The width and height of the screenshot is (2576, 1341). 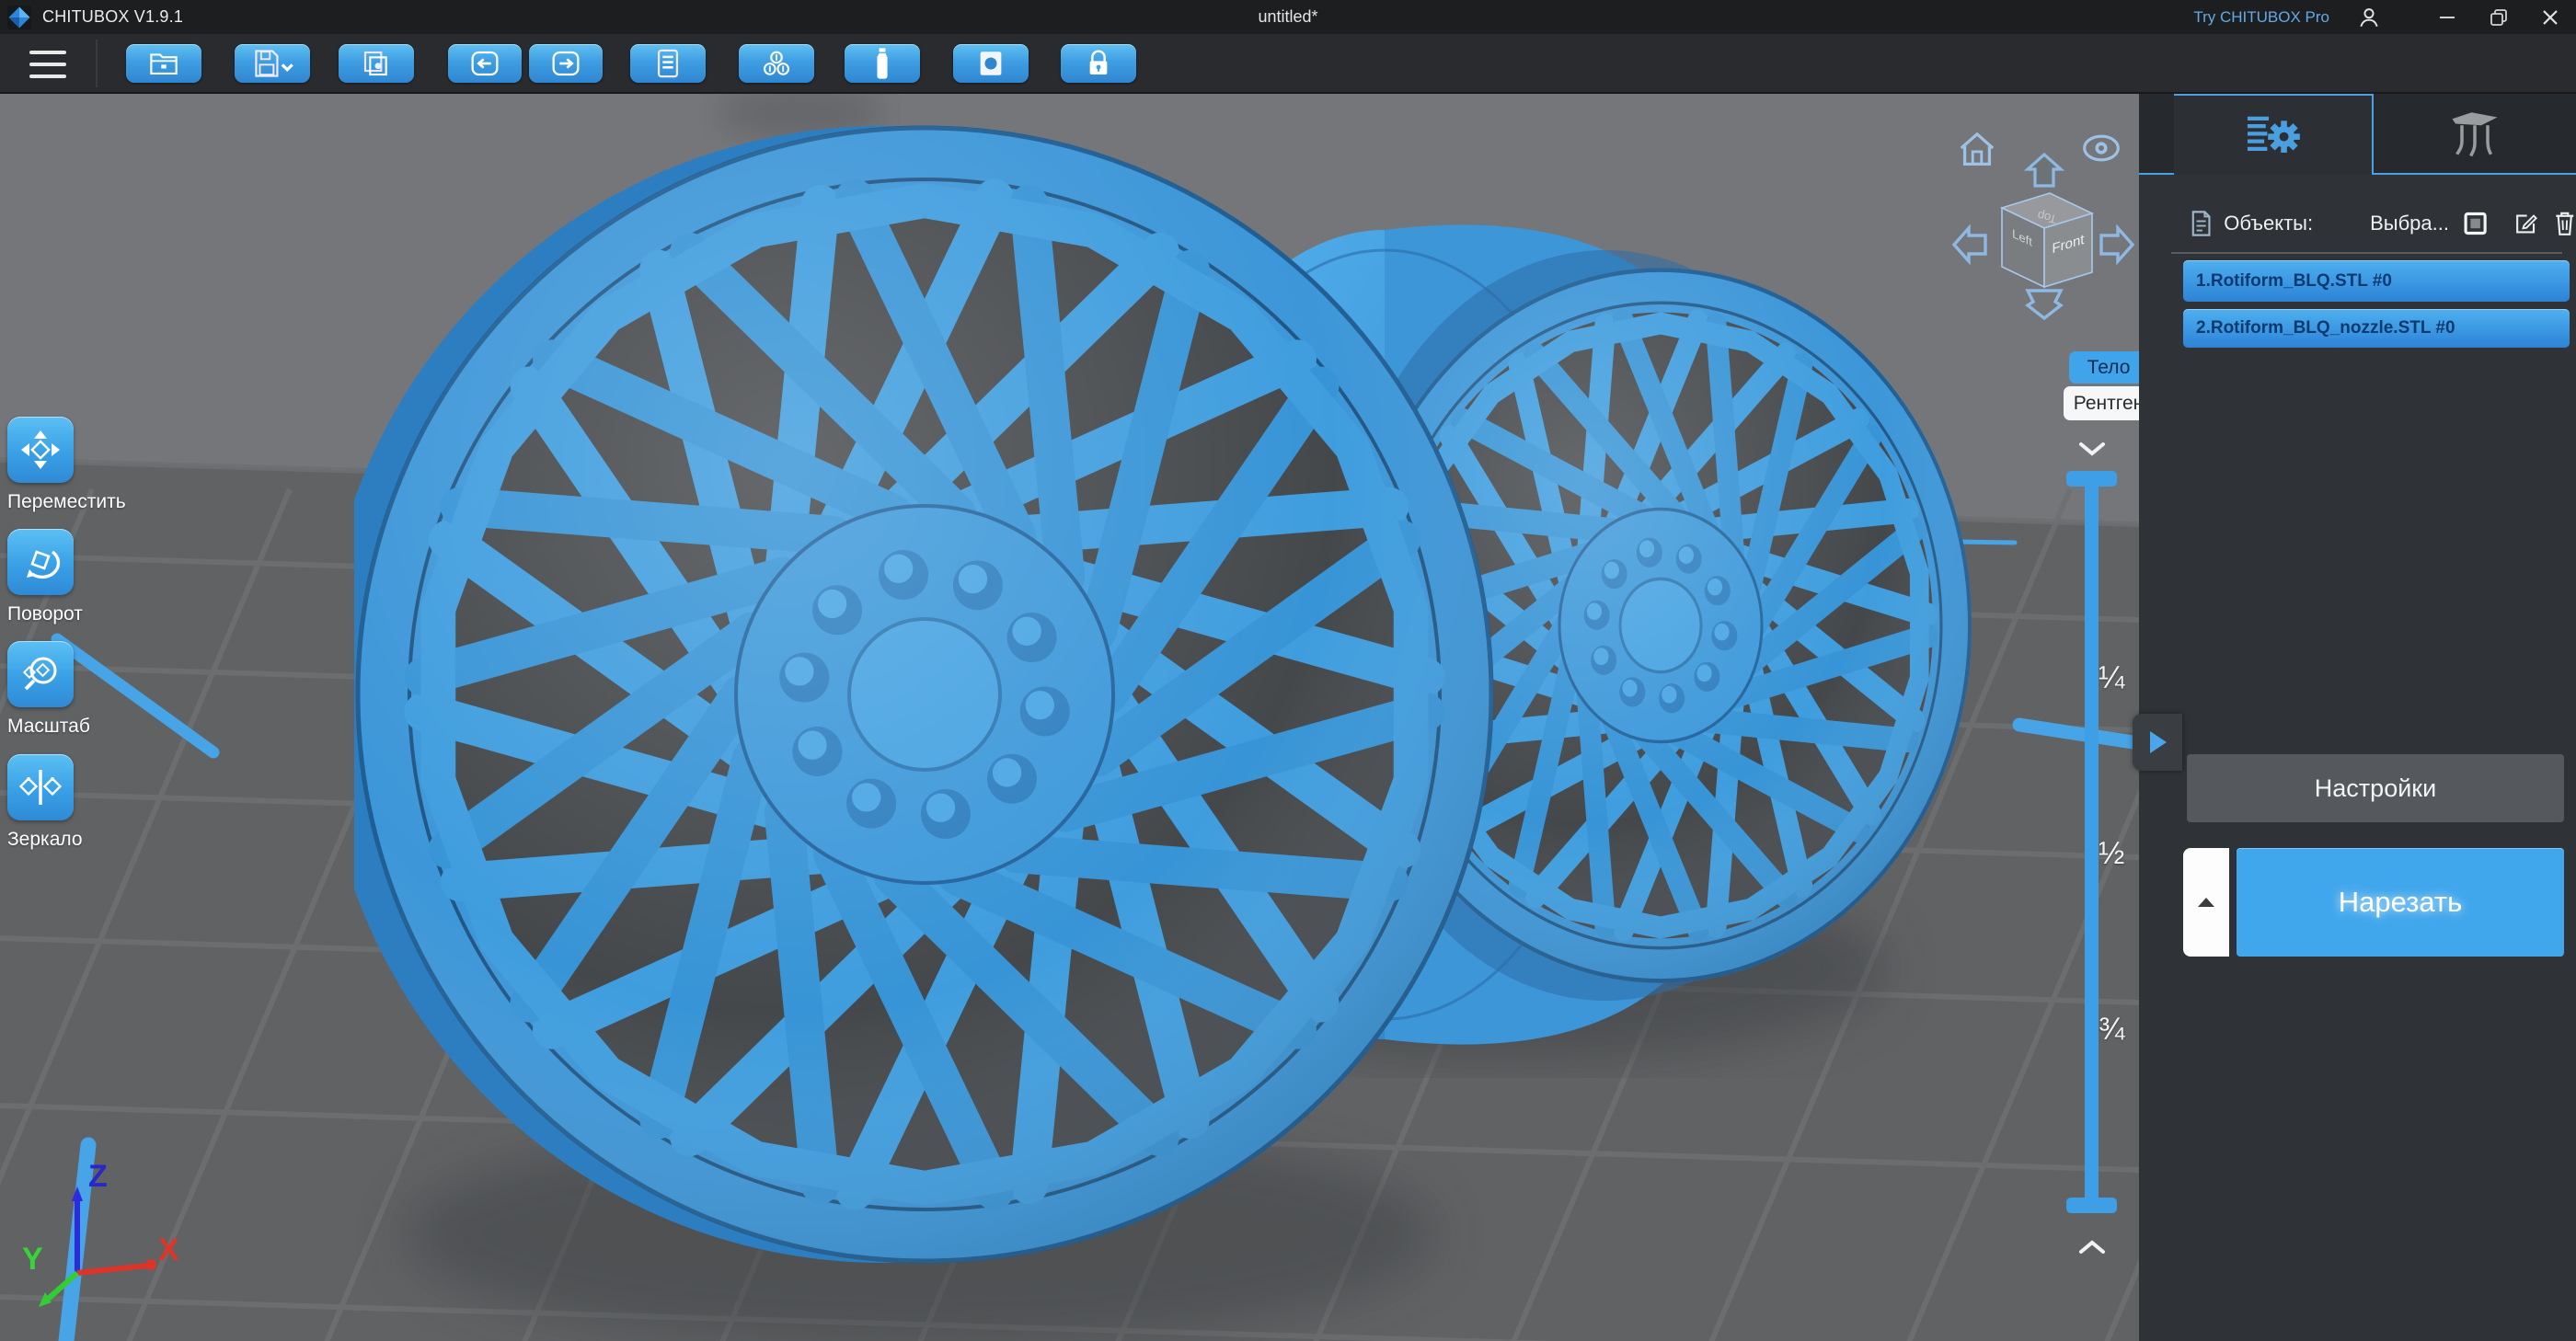 I want to click on menu-button, so click(x=47, y=64).